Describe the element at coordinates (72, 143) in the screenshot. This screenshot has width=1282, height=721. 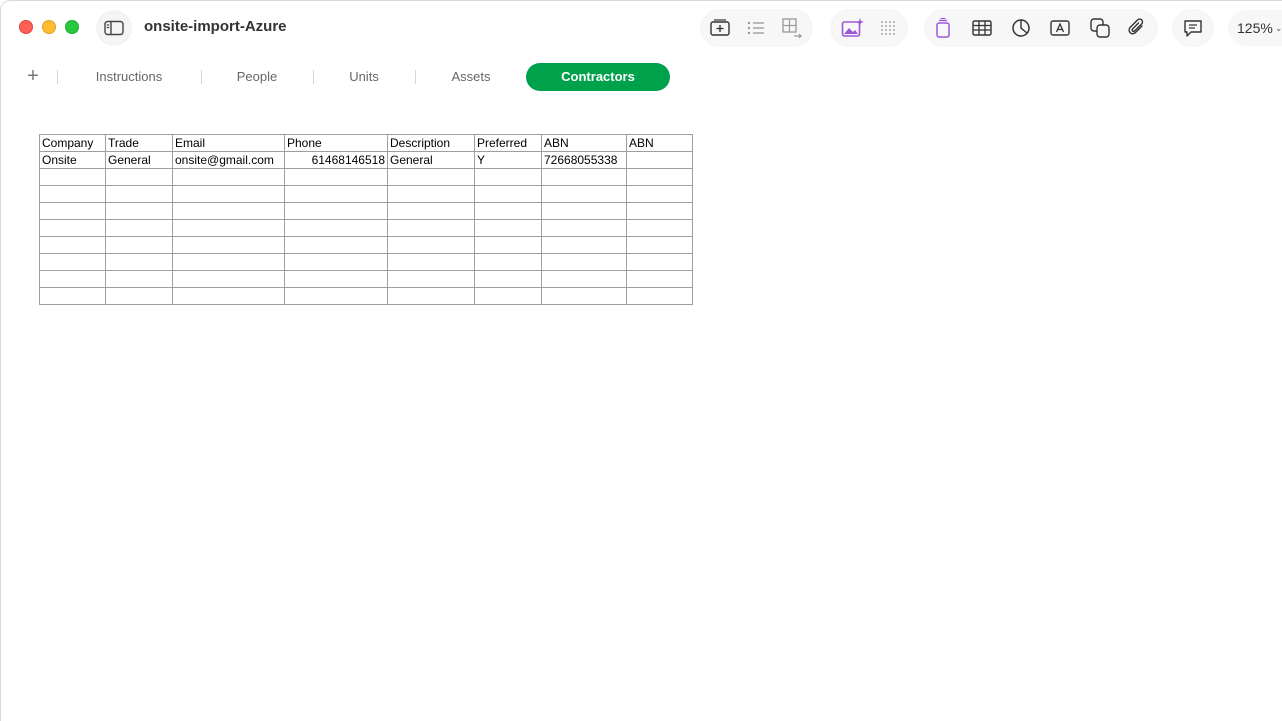
I see `header-cell: Company` at that location.